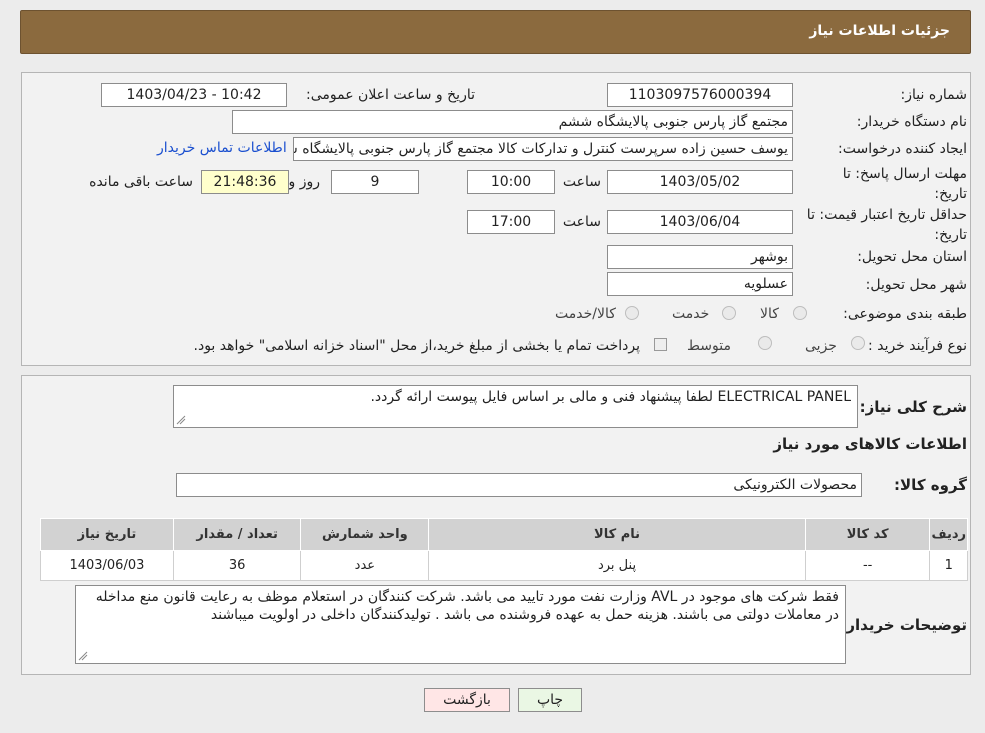 This screenshot has width=985, height=733. I want to click on deadline-date-field: 1403/05/02, so click(700, 182).